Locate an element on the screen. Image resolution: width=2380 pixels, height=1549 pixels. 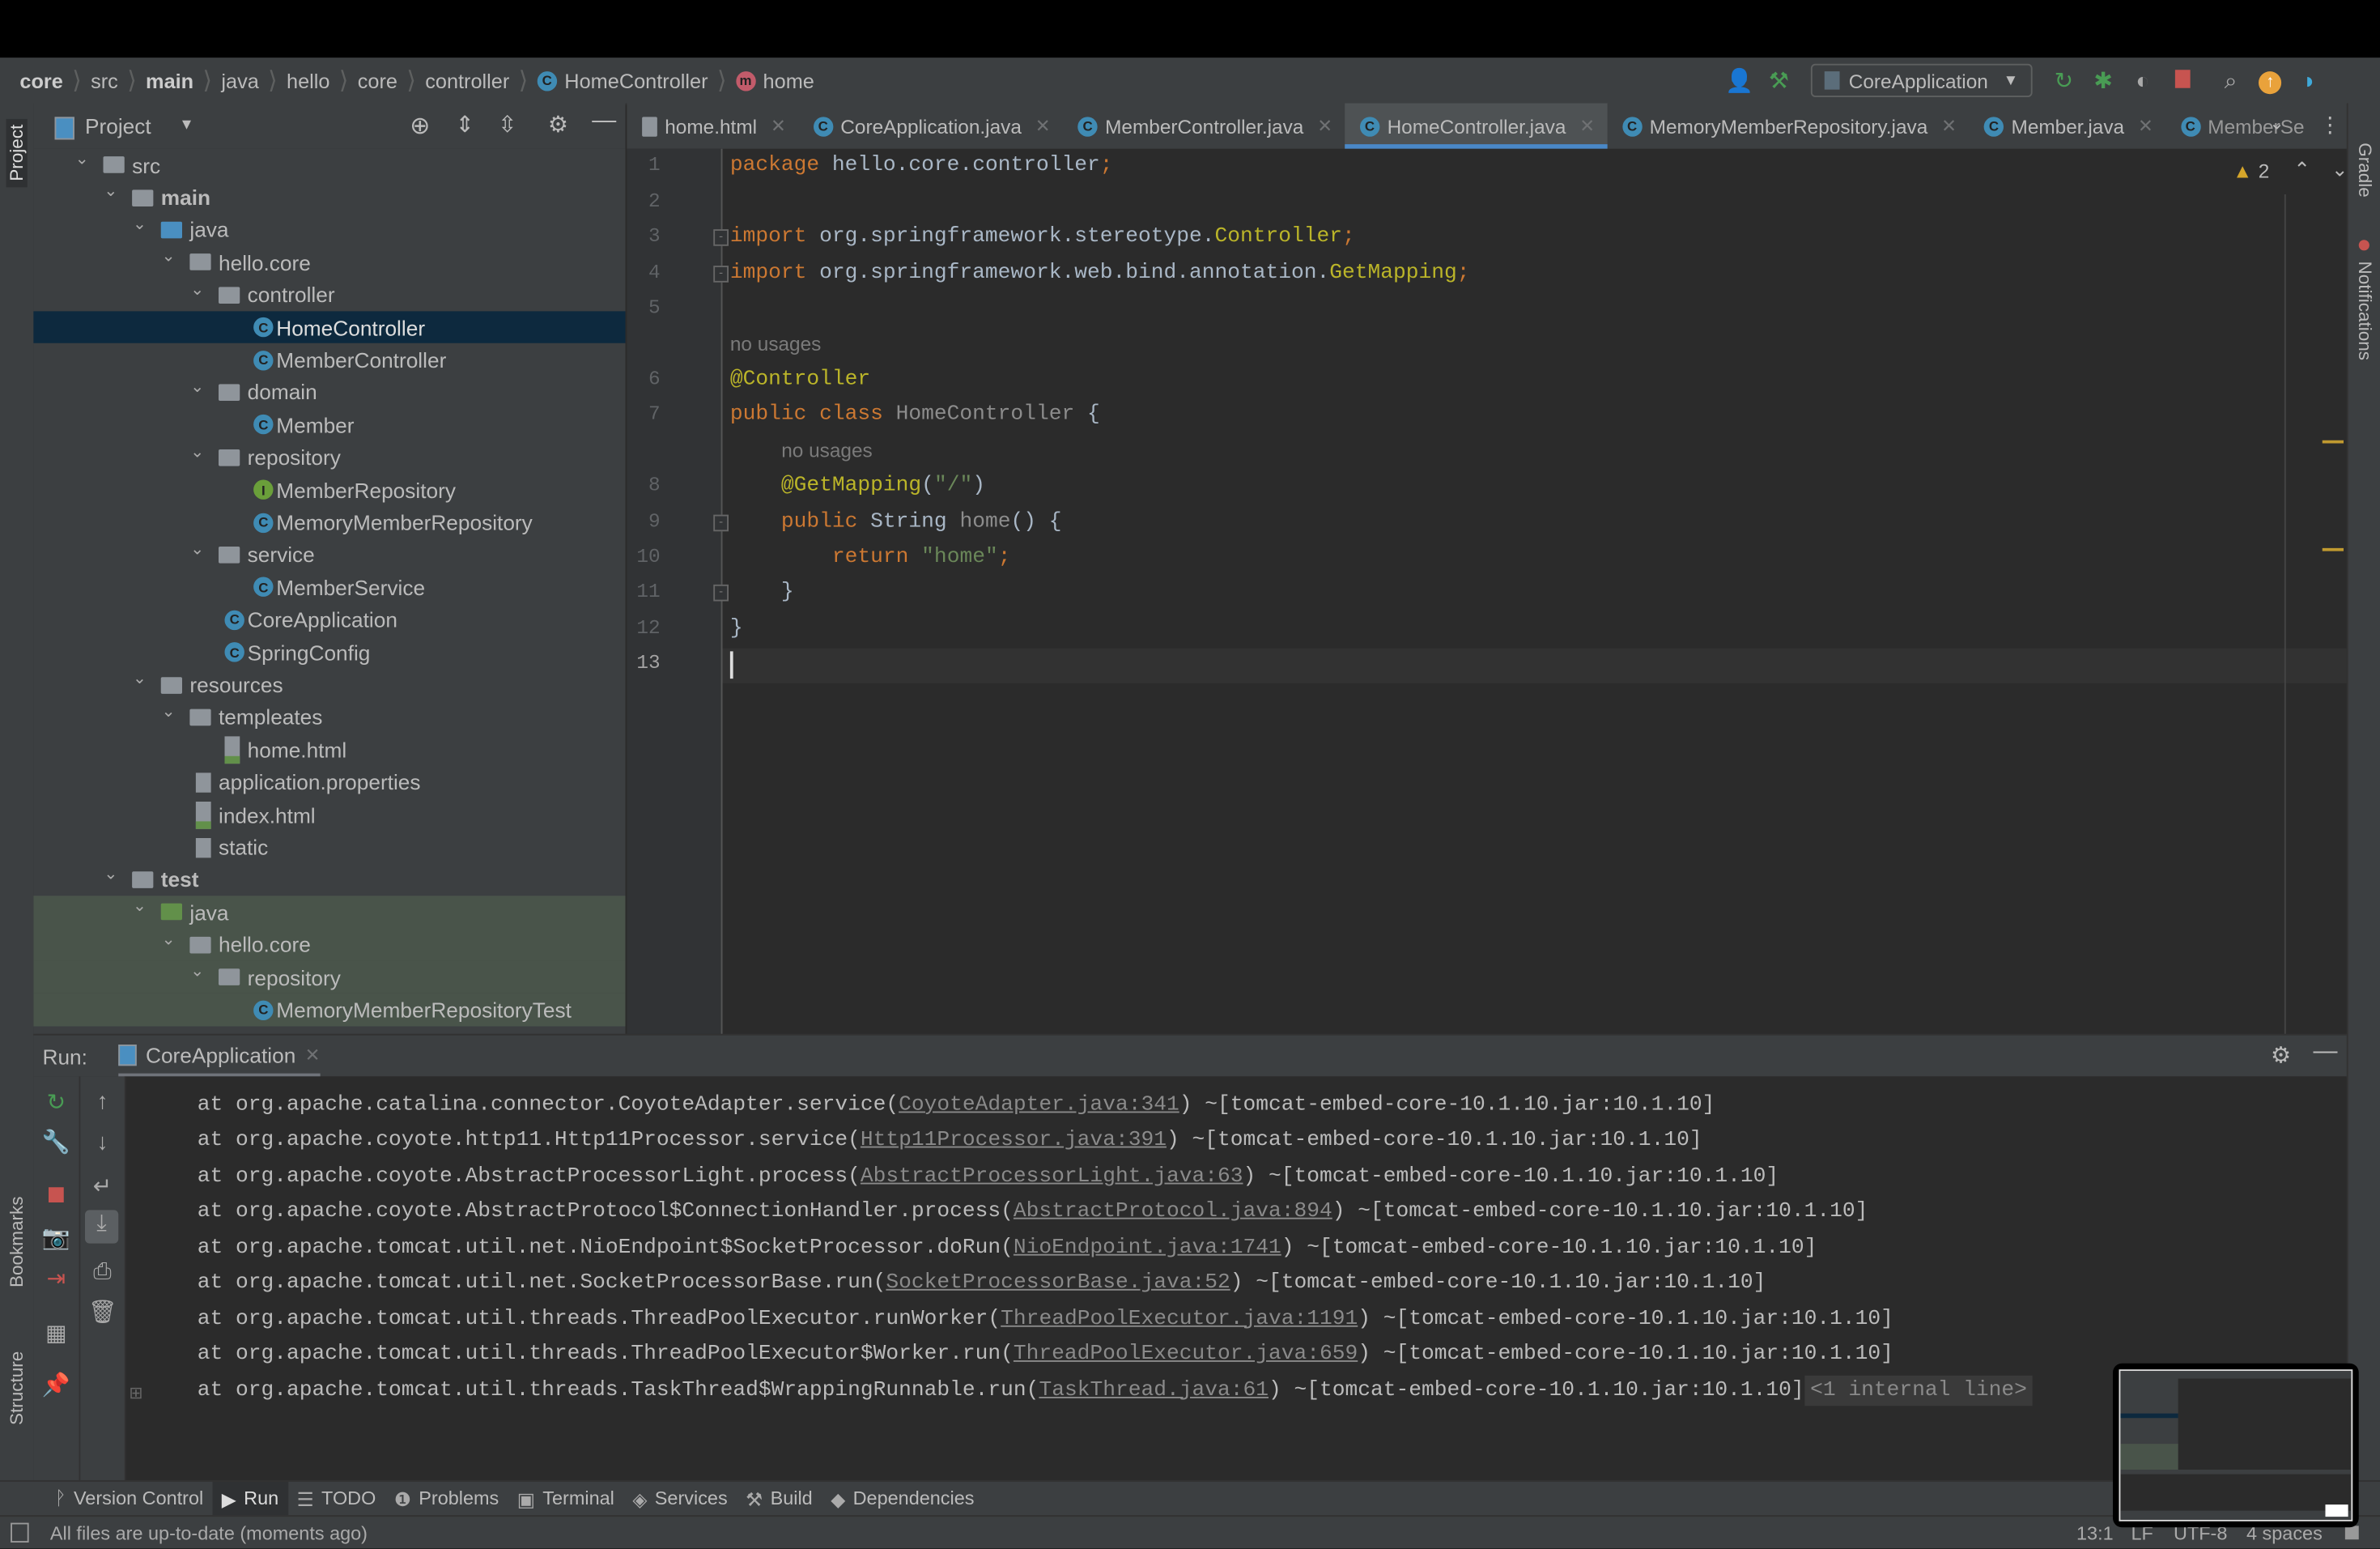
next-highlight-icon: ⌄ is located at coordinates (2339, 170).